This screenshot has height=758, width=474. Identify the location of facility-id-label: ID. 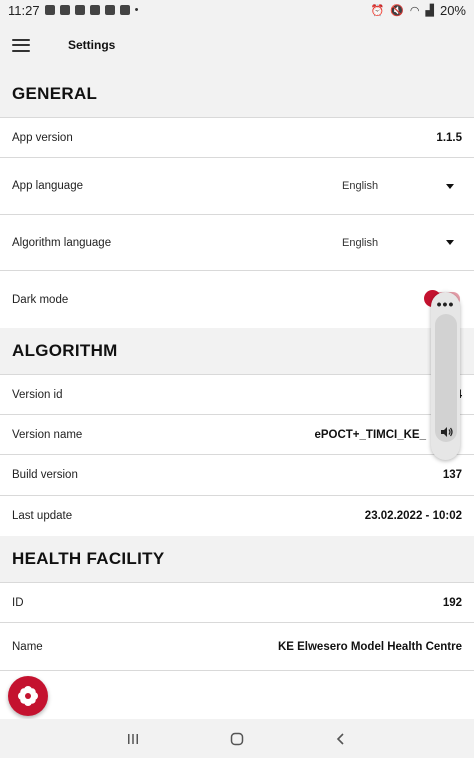
(18, 602).